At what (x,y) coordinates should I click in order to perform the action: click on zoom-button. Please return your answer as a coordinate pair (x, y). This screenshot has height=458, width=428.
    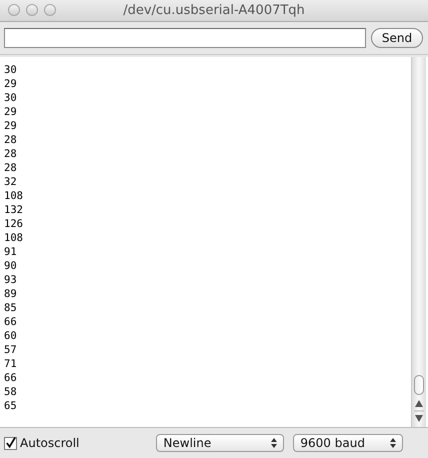
    Looking at the image, I should click on (50, 10).